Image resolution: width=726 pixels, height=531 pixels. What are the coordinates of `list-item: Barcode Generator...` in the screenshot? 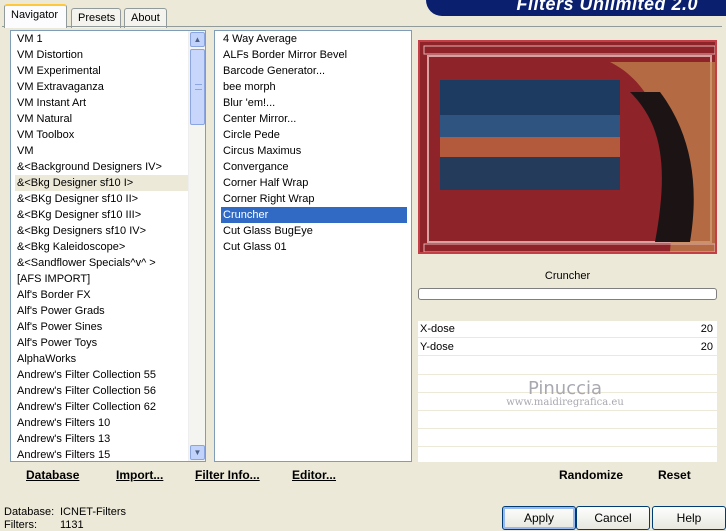 It's located at (314, 71).